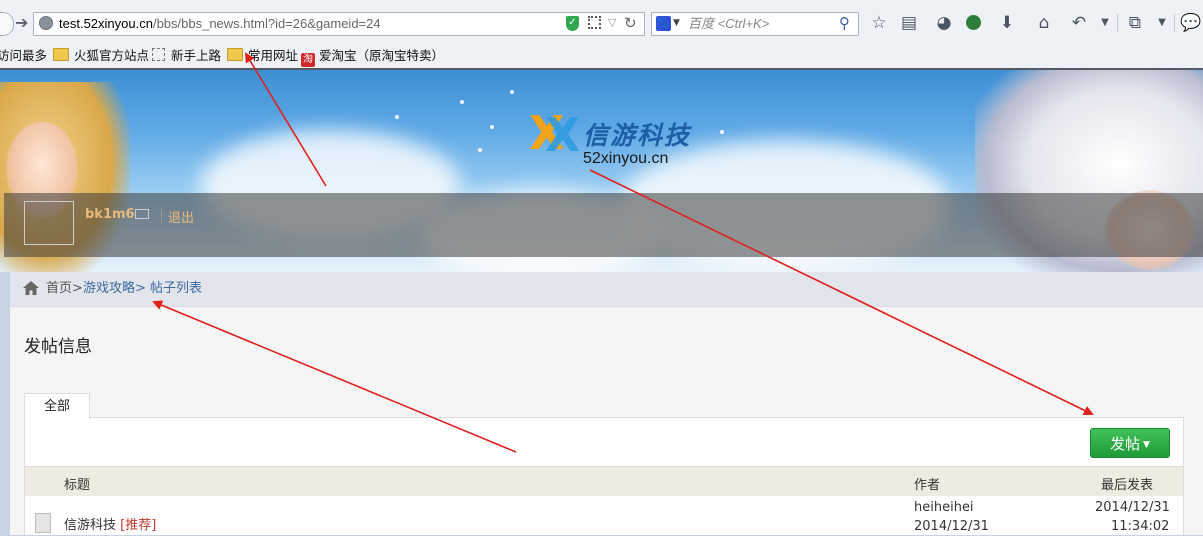  Describe the element at coordinates (1140, 526) in the screenshot. I see `last-post-time: 11:34:02` at that location.